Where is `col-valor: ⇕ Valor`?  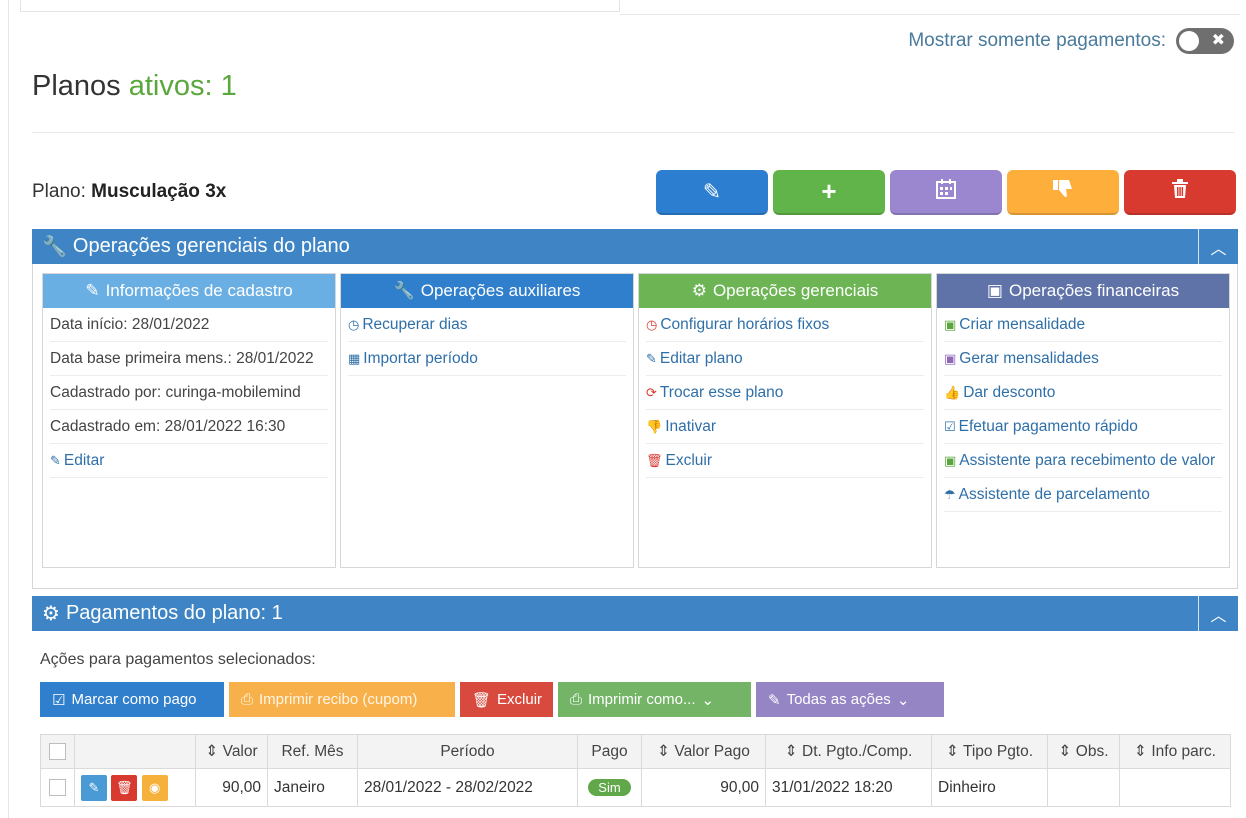
col-valor: ⇕ Valor is located at coordinates (231, 751).